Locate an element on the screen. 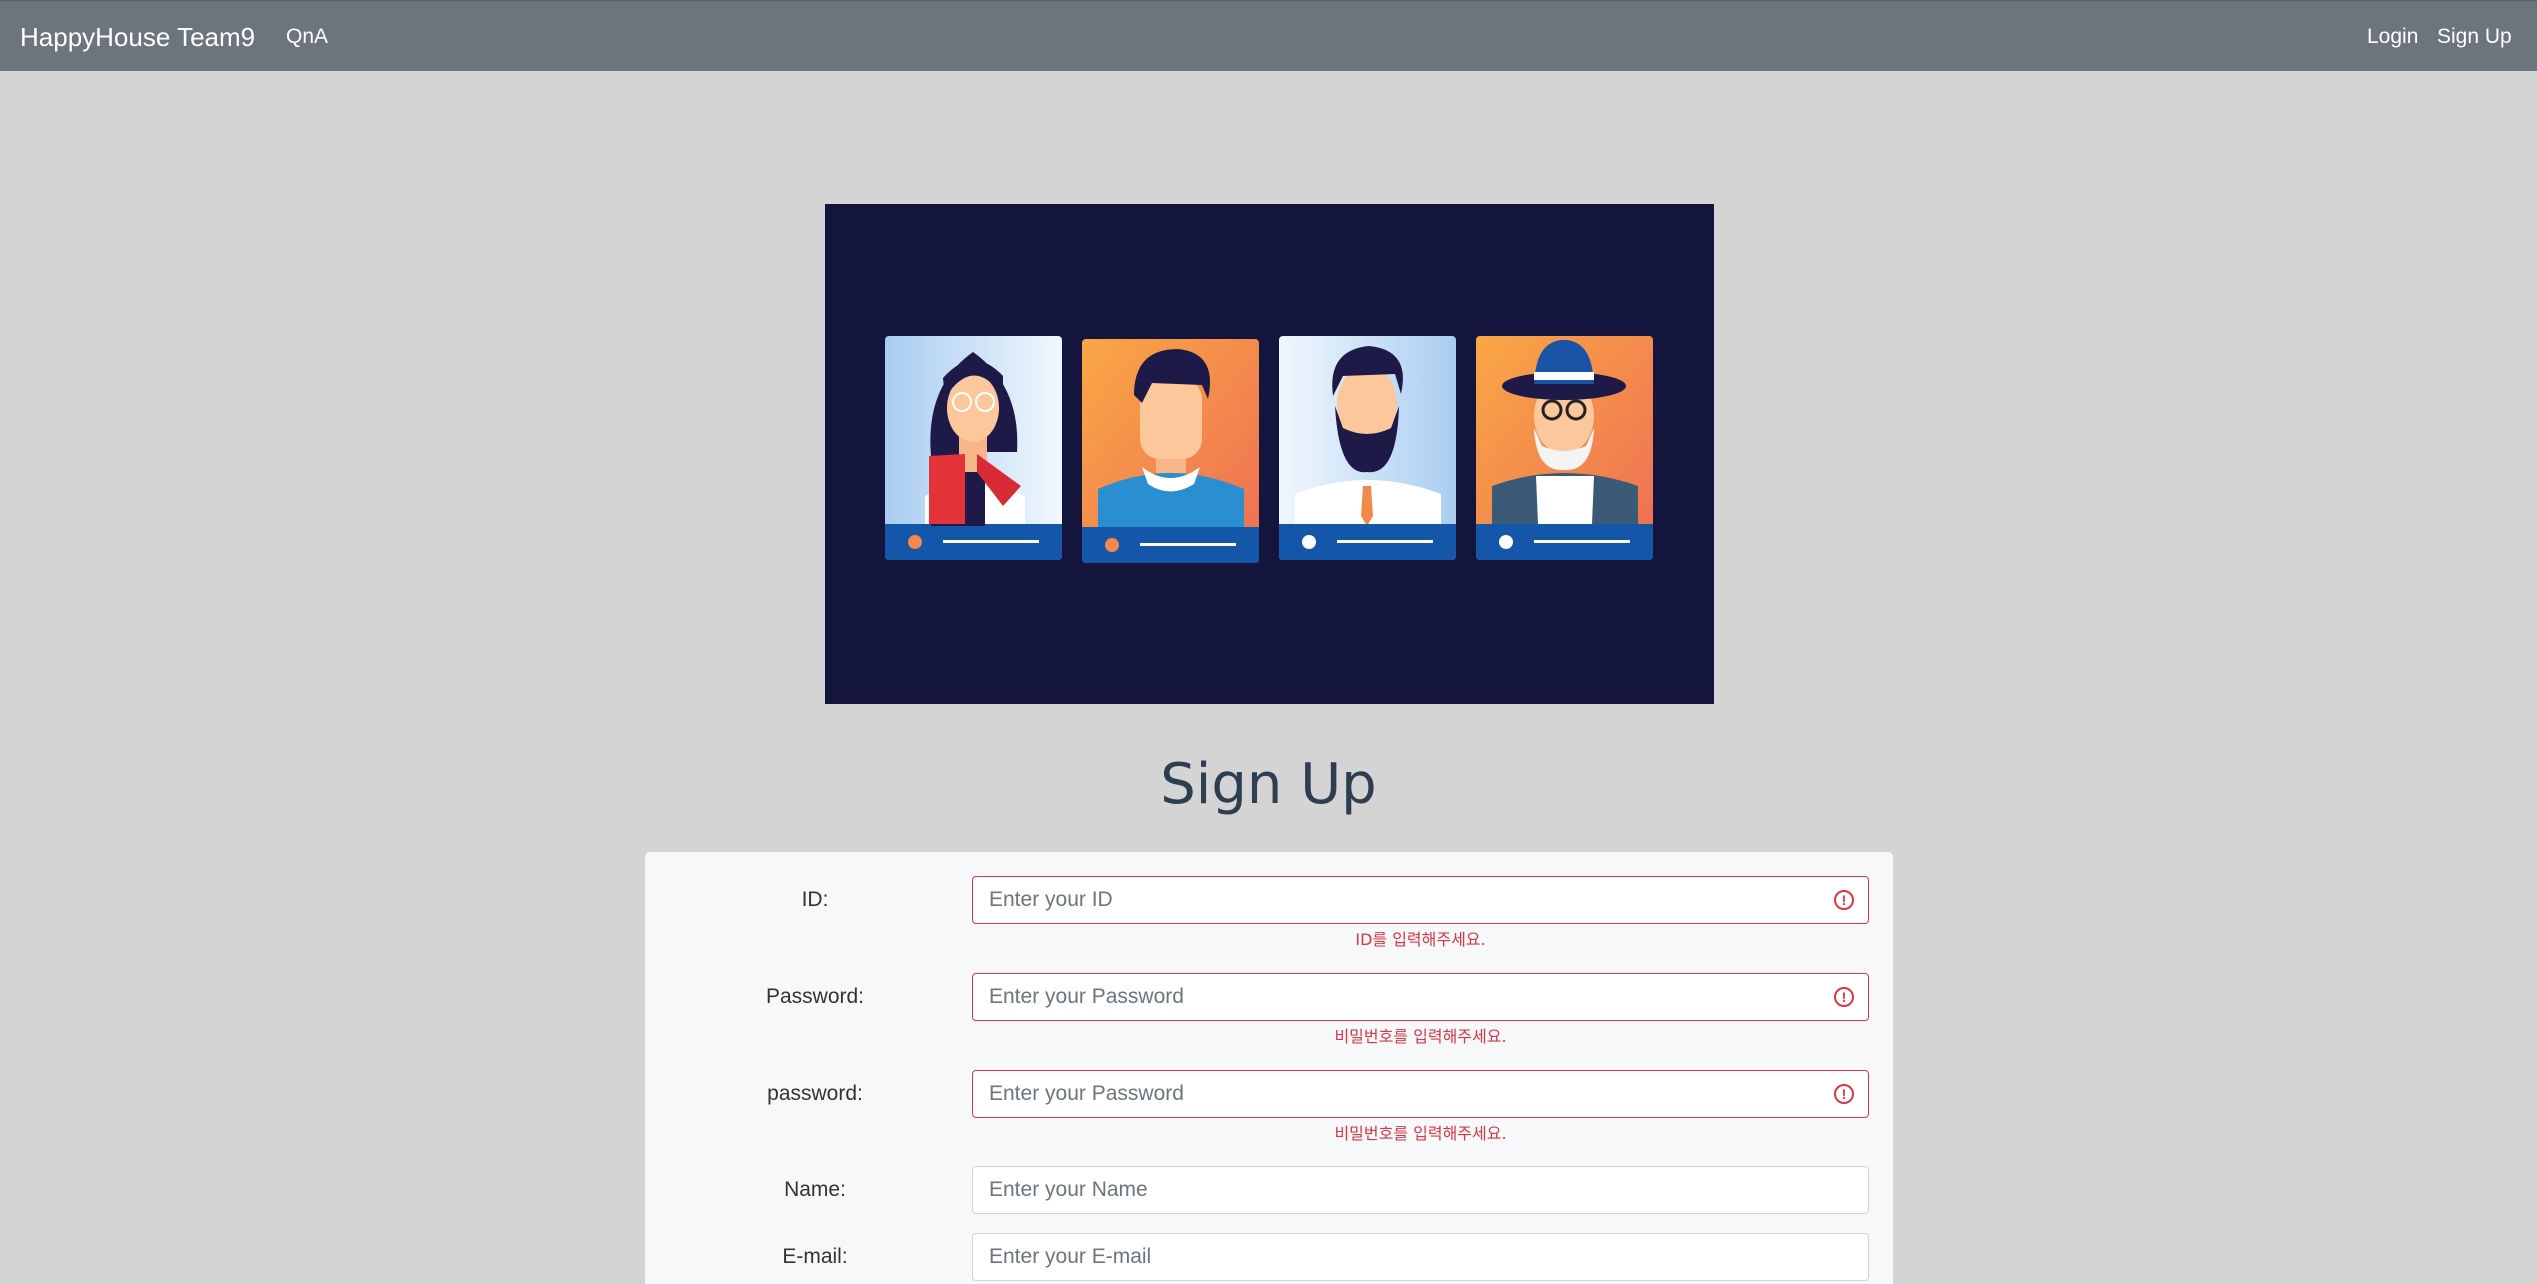 The image size is (2537, 1284). password-confirm-label: password: is located at coordinates (815, 1093).